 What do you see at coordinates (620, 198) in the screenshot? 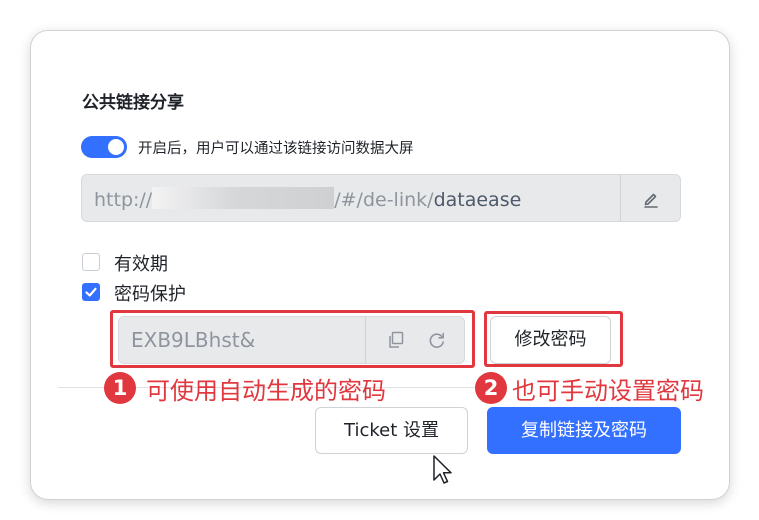
I see `link-field-divider` at bounding box center [620, 198].